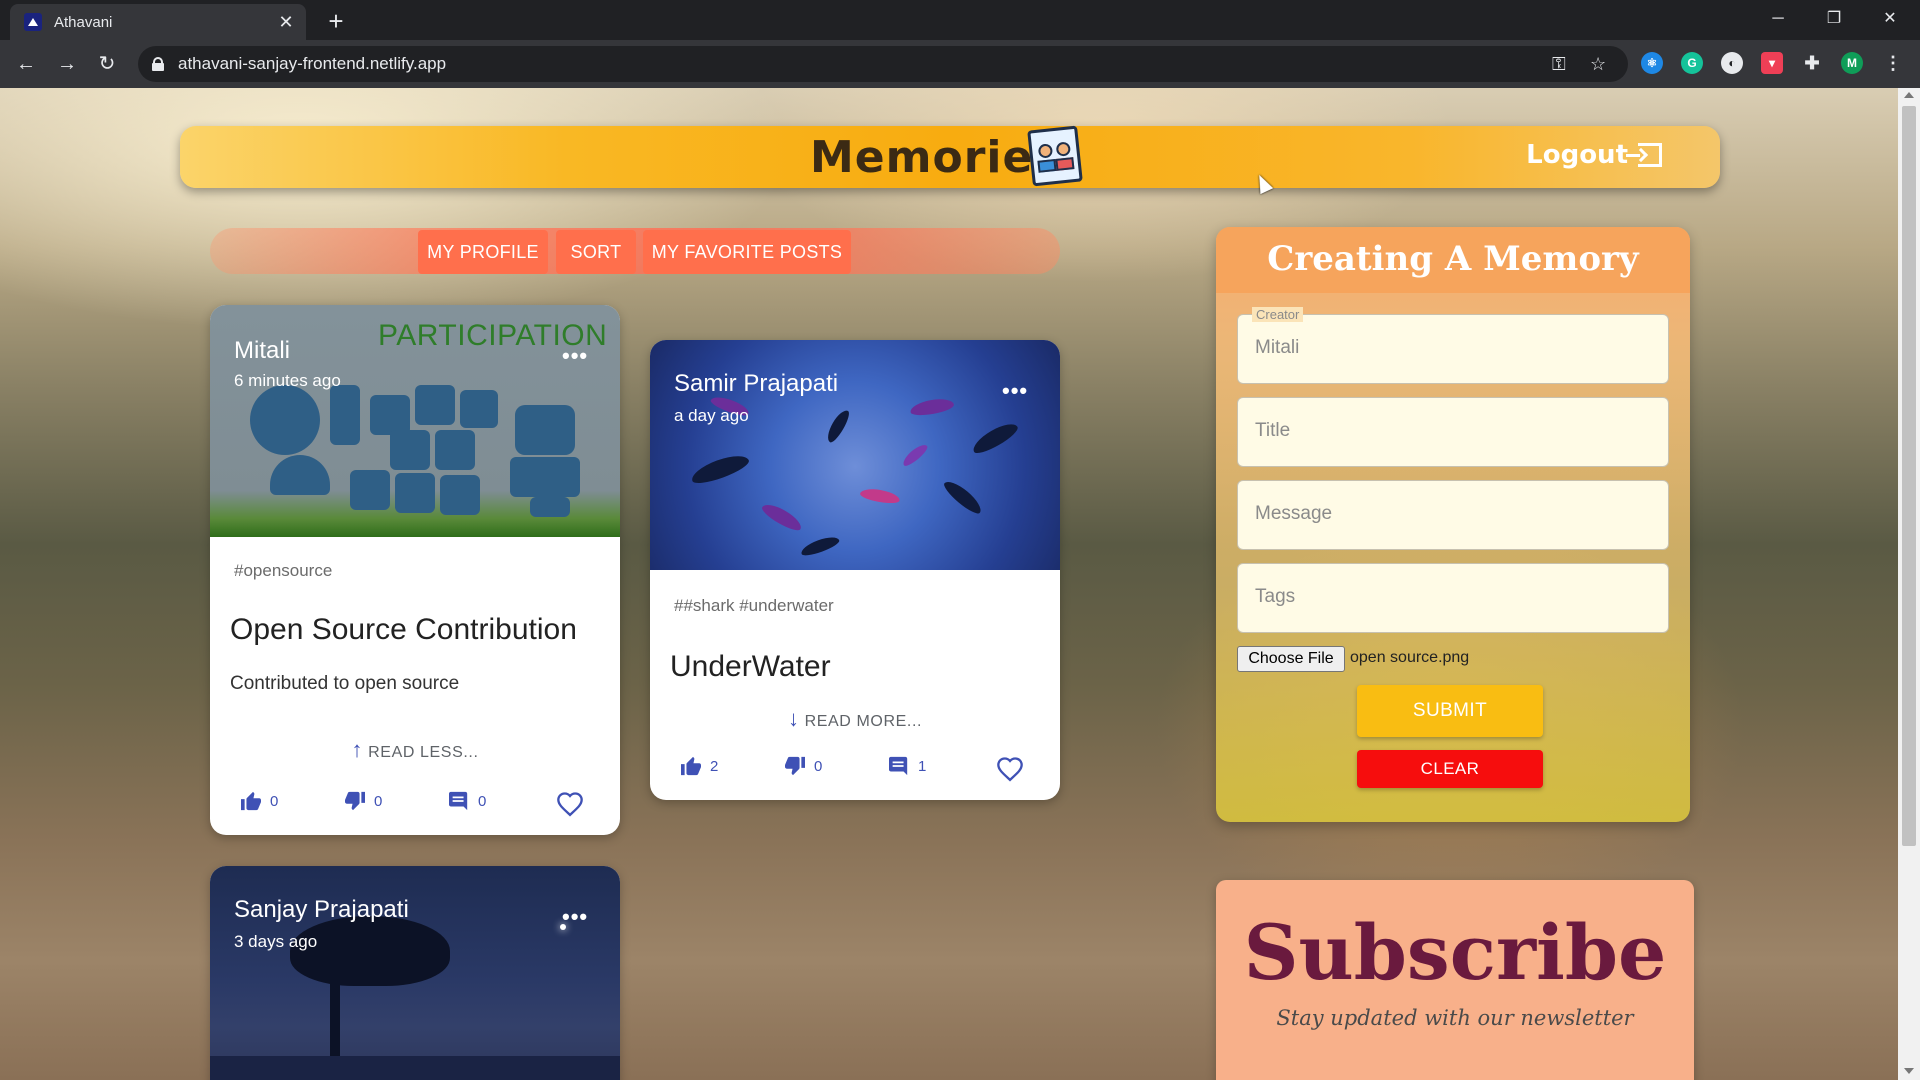 The image size is (1920, 1080). Describe the element at coordinates (1909, 95) in the screenshot. I see `scroll-up-icon` at that location.